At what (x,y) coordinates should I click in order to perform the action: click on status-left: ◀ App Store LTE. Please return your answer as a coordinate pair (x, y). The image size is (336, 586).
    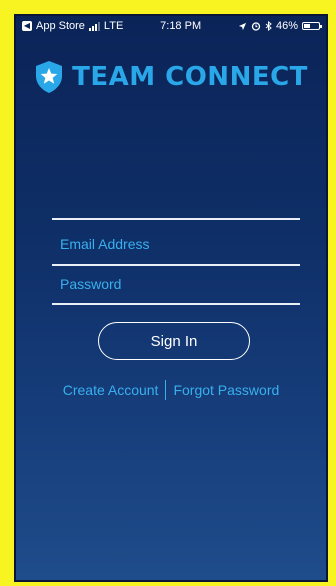
    Looking at the image, I should click on (72, 26).